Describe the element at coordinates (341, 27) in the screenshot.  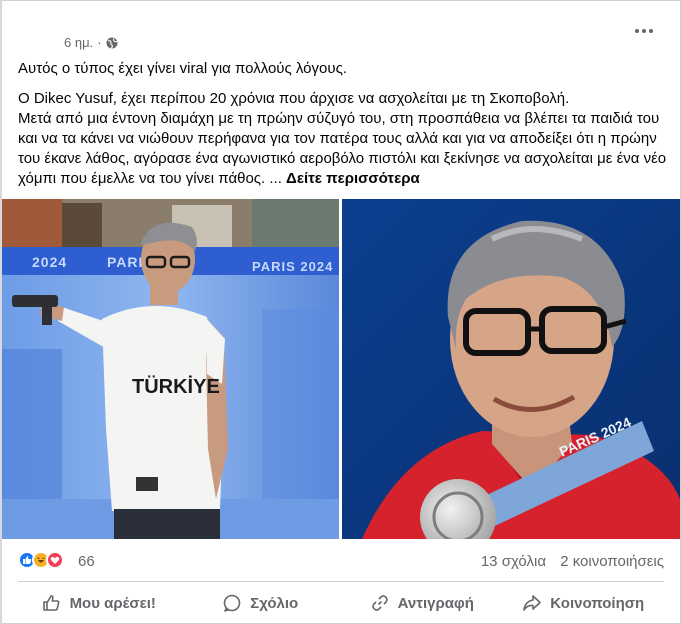
I see `post-header: 6 ημ. ·` at that location.